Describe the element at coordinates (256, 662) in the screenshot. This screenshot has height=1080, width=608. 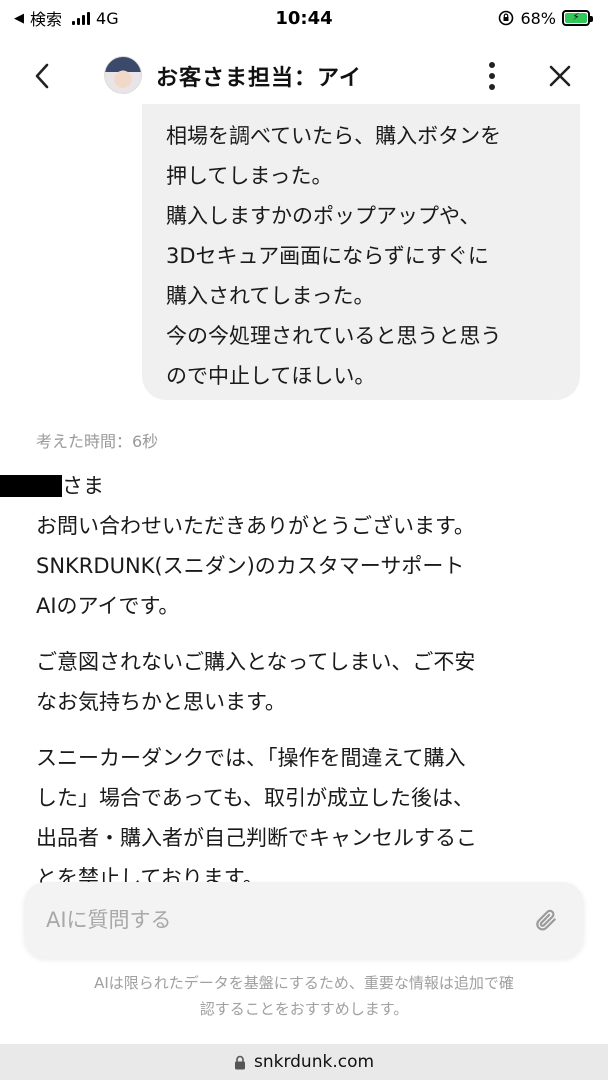
I see `reply-line: ご意図されないご購入となってしまい、ご不安` at that location.